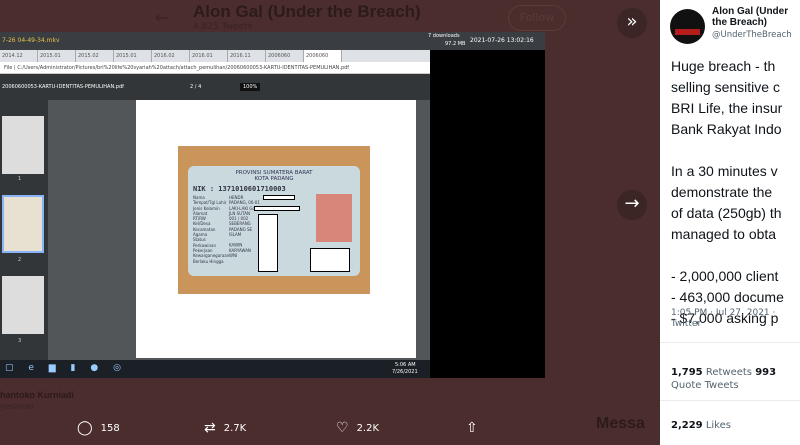 Image resolution: width=800 pixels, height=445 pixels. Describe the element at coordinates (215, 369) in the screenshot. I see `windows-taskbar: ▢ e ▆ ▮ ● ◎ 5:06 AM 7/26/2021` at that location.